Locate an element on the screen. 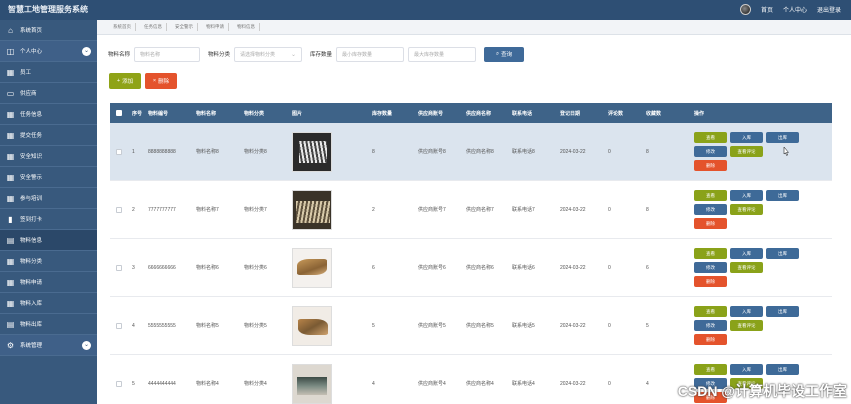  sidebar-item: ▦ 物料申请 is located at coordinates (48, 282).